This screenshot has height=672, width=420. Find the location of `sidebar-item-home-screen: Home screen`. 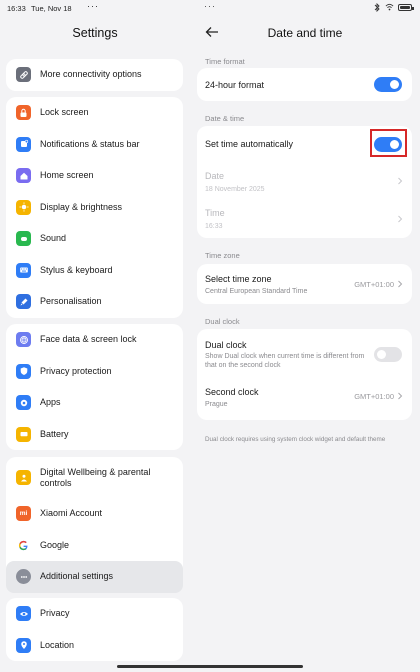

sidebar-item-home-screen: Home screen is located at coordinates (94, 176).